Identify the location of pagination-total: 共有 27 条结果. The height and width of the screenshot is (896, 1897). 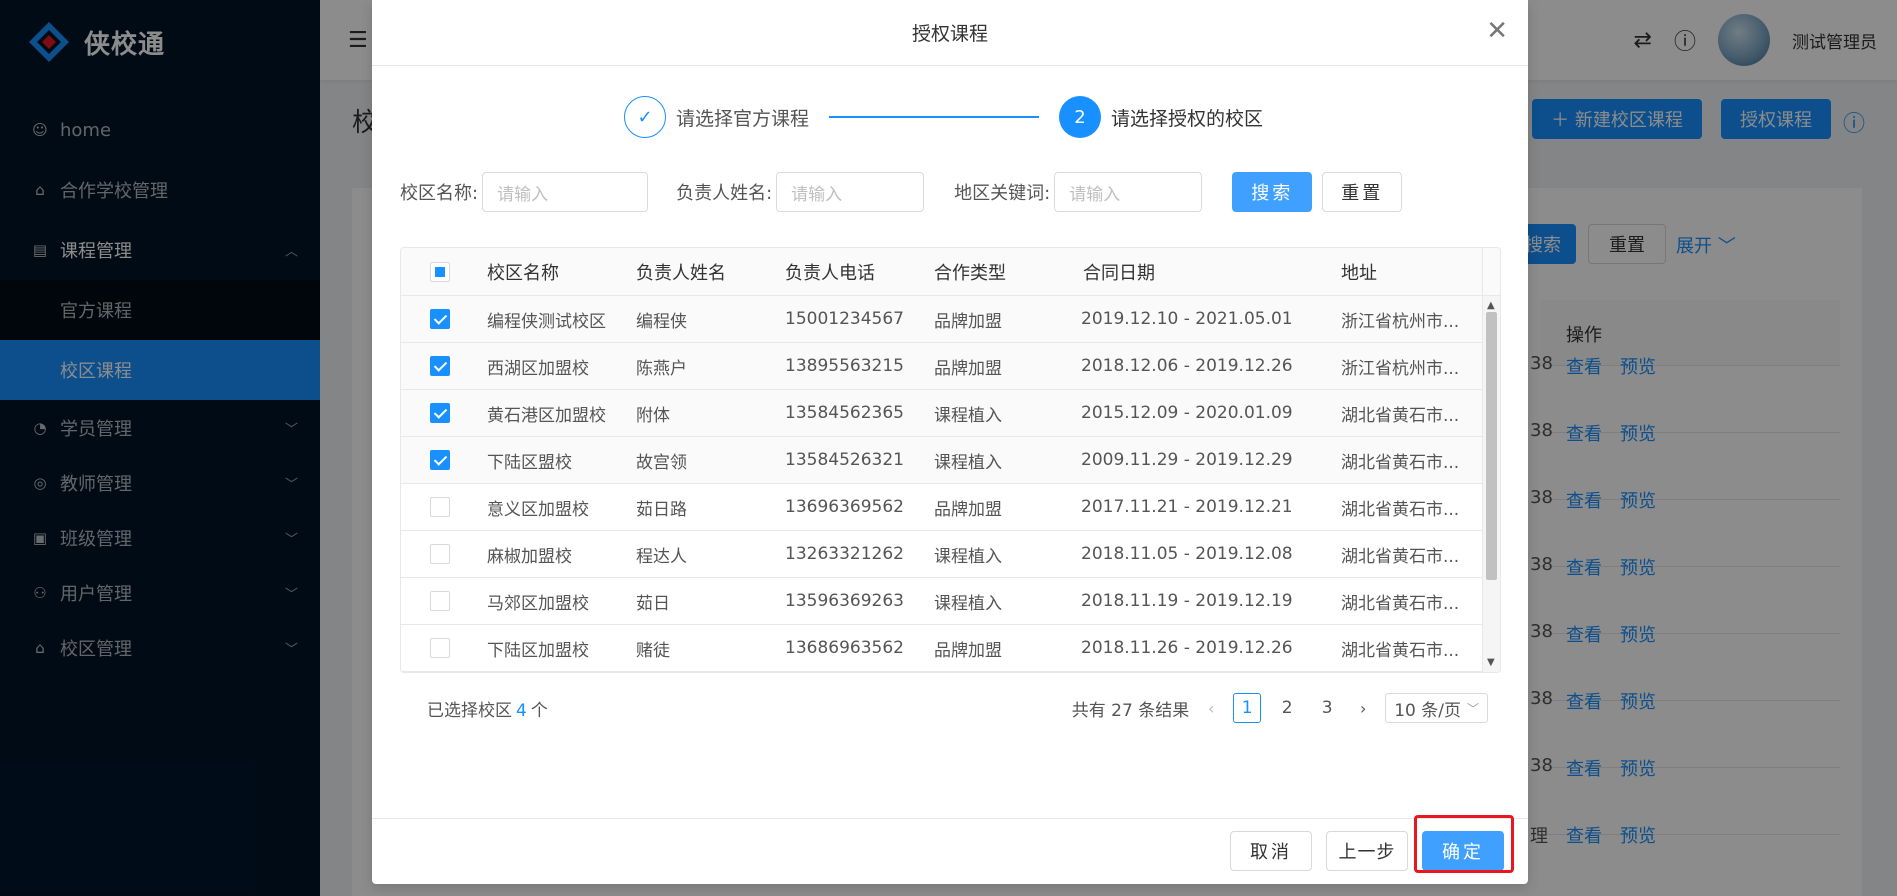
(1130, 710).